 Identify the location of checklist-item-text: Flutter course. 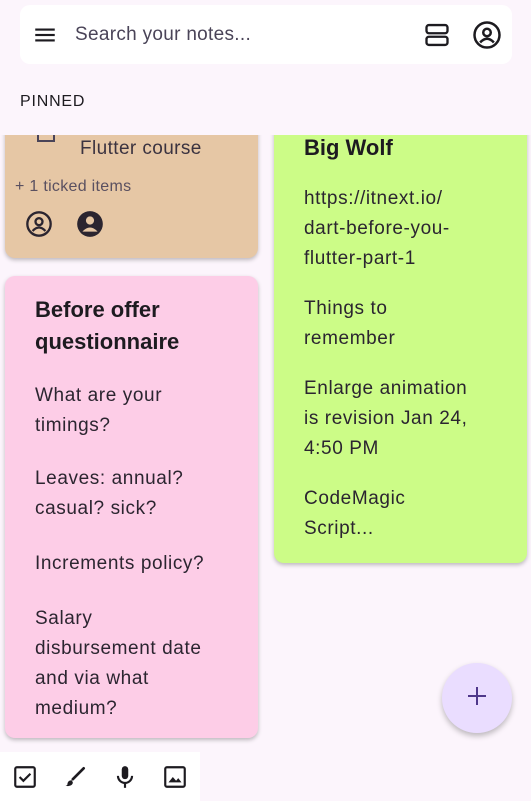
(141, 148).